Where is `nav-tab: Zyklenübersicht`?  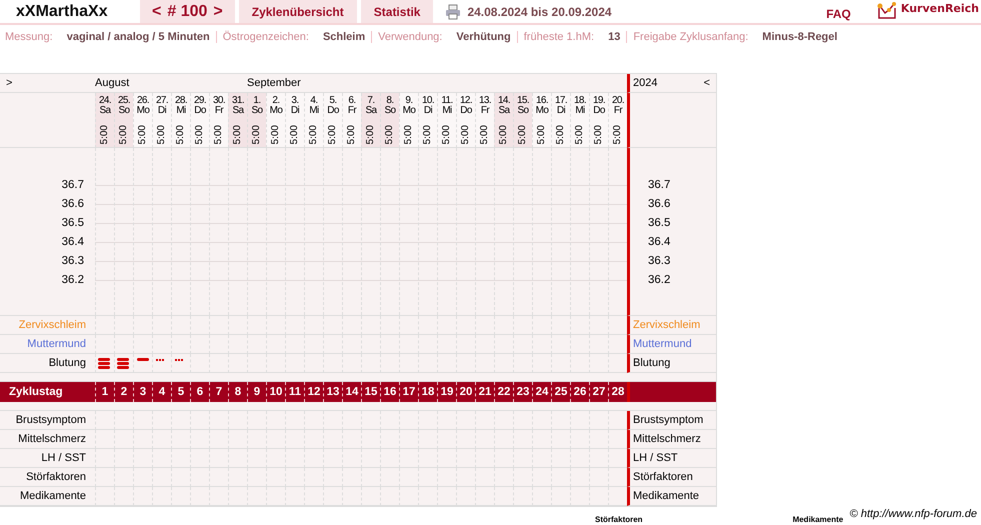 nav-tab: Zyklenübersicht is located at coordinates (297, 11).